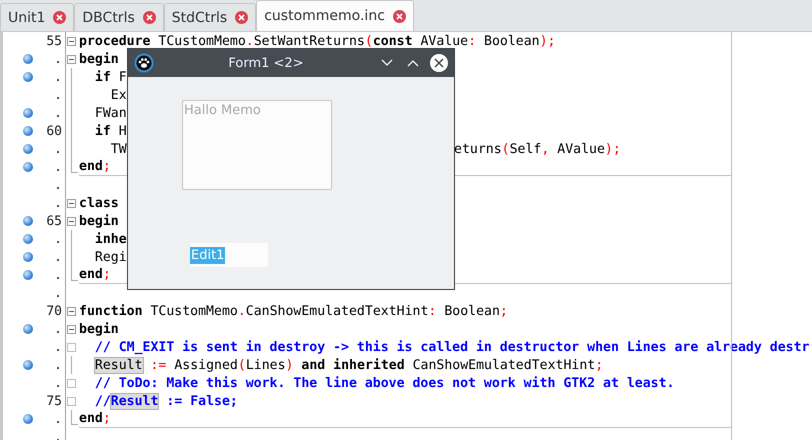 The width and height of the screenshot is (812, 440). What do you see at coordinates (54, 41) in the screenshot?
I see `line-number: 55` at bounding box center [54, 41].